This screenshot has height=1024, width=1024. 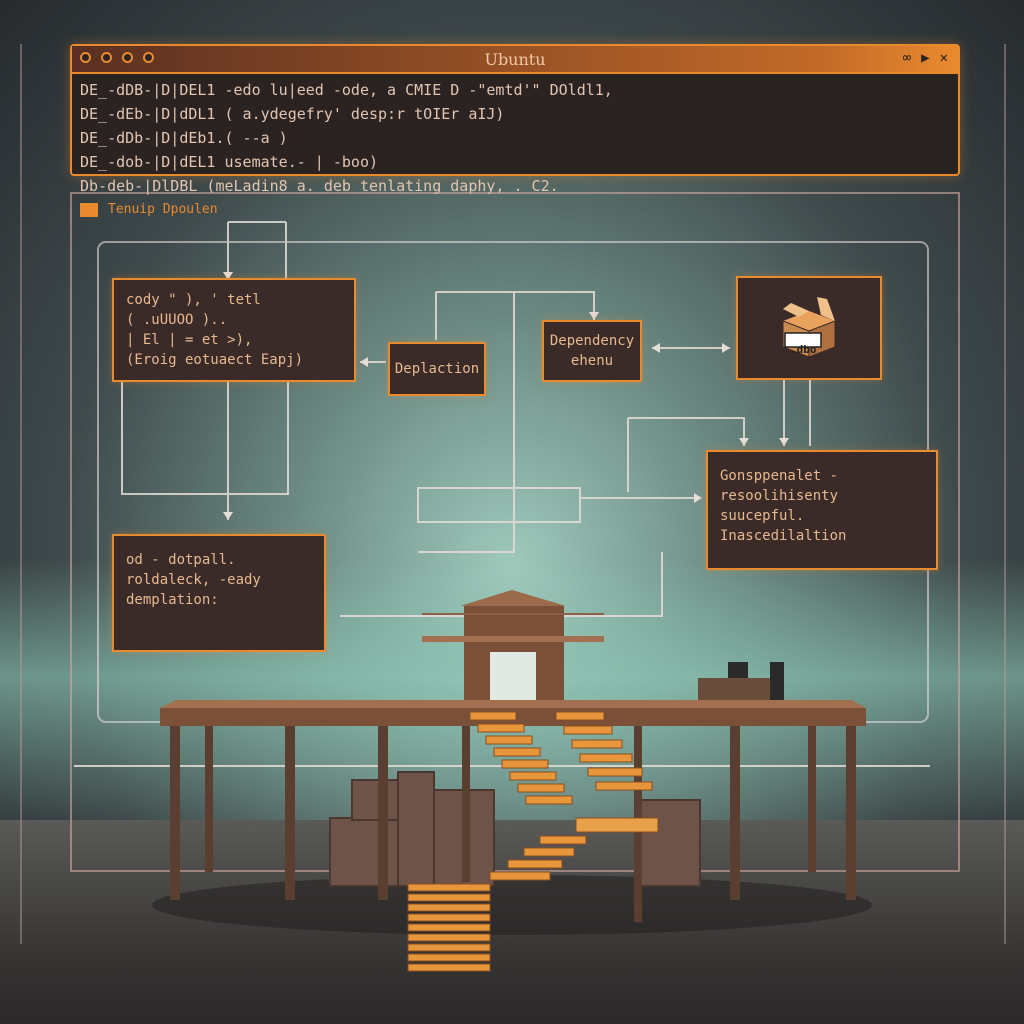 I want to click on house-icon, so click(x=513, y=645).